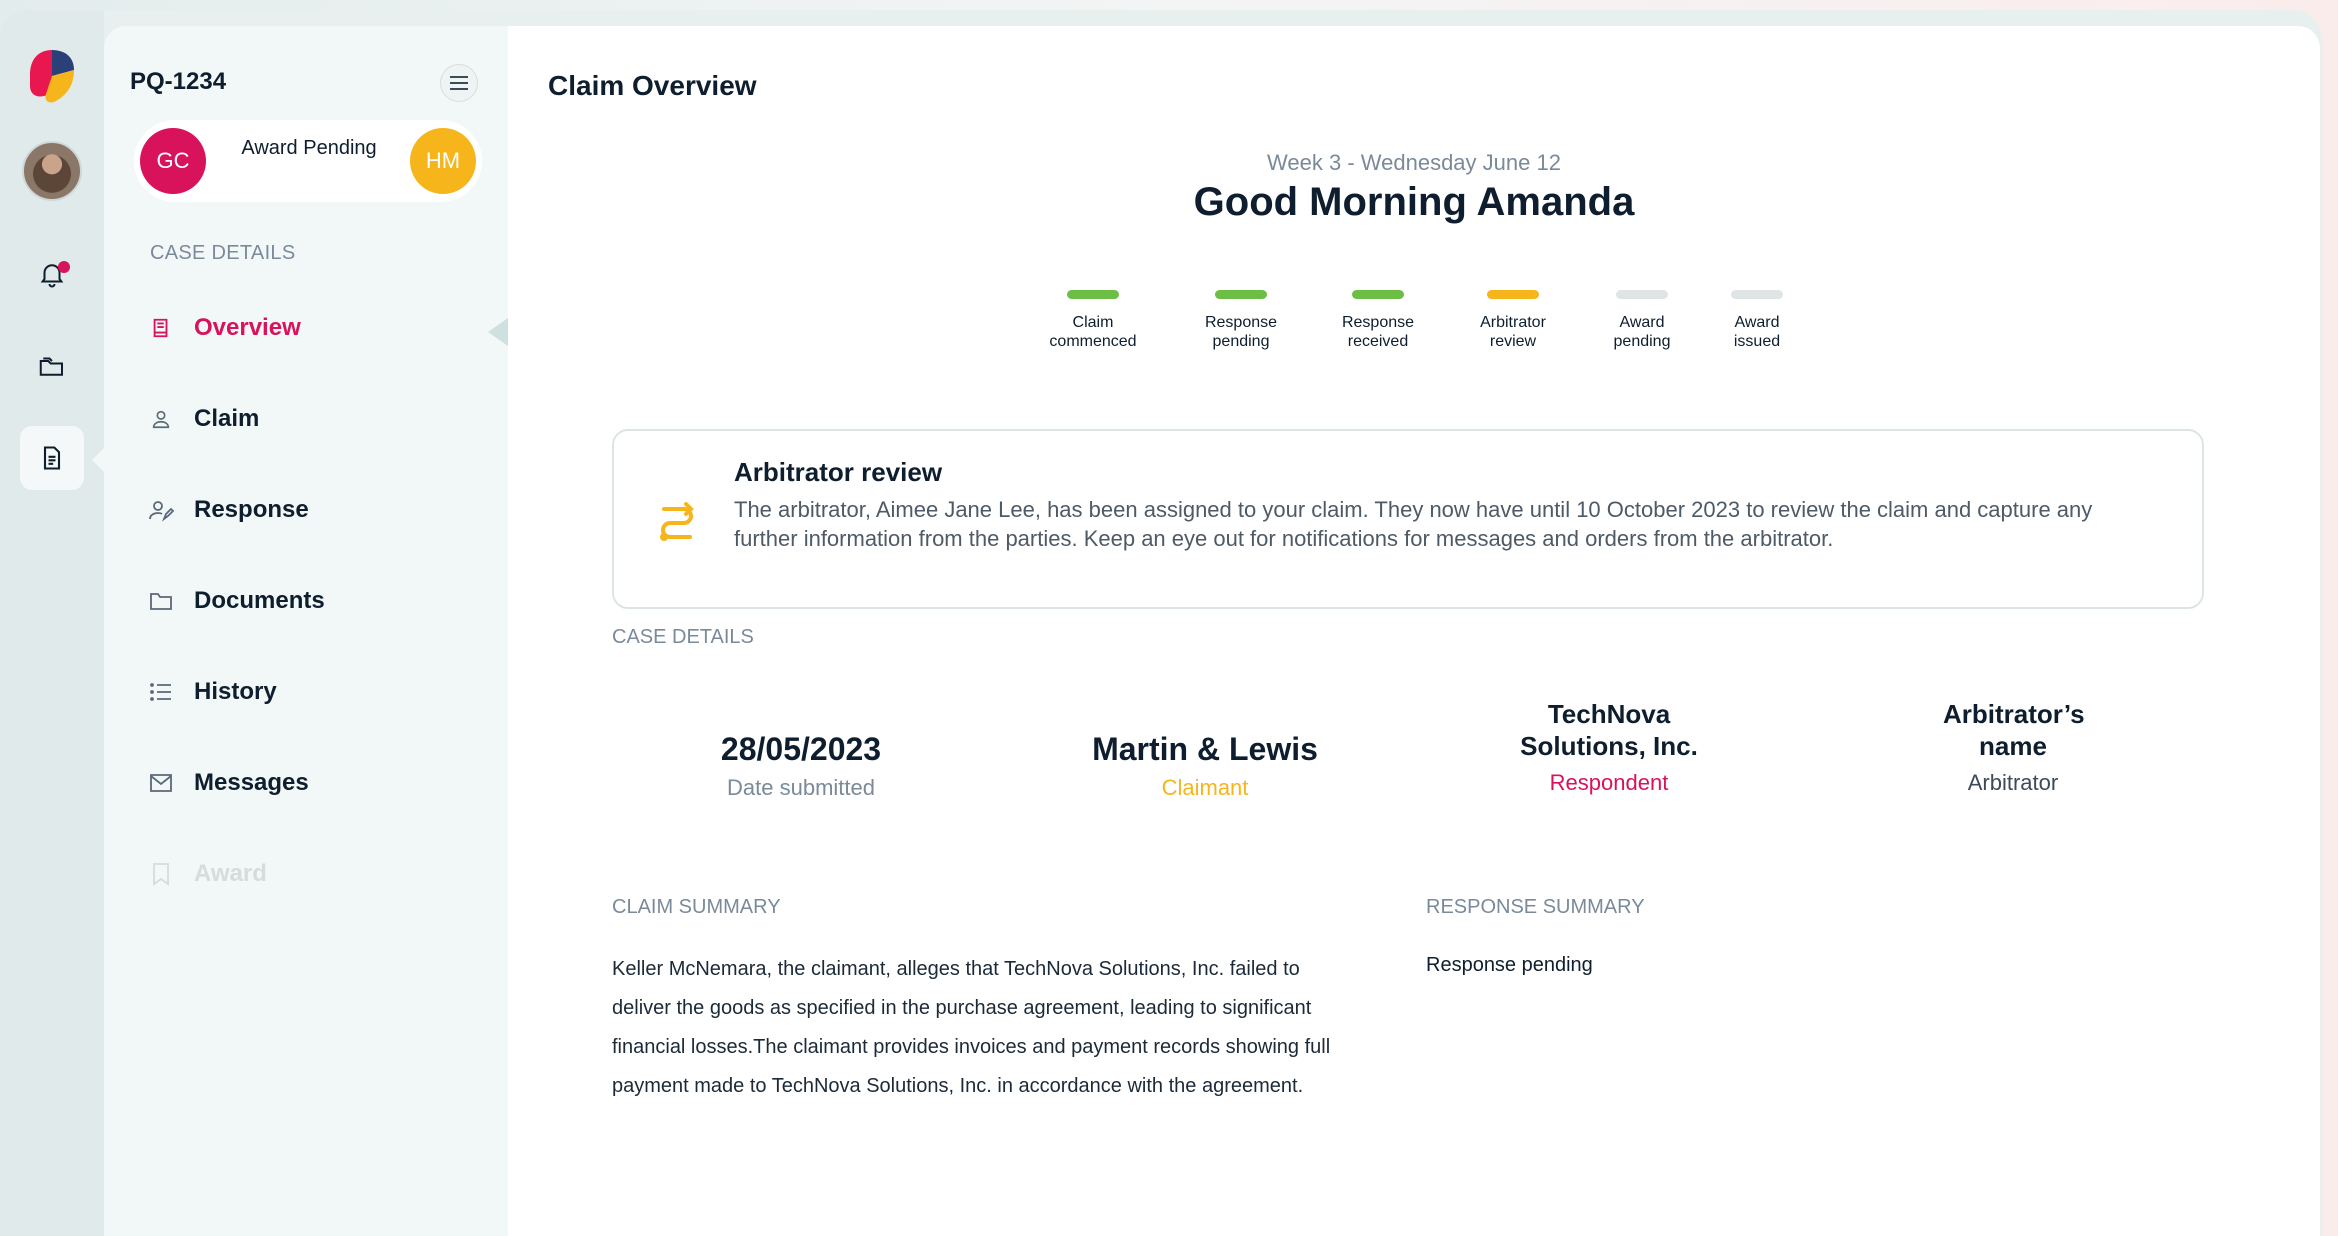 The image size is (2338, 1236). I want to click on case-status-label: Award Pending, so click(309, 148).